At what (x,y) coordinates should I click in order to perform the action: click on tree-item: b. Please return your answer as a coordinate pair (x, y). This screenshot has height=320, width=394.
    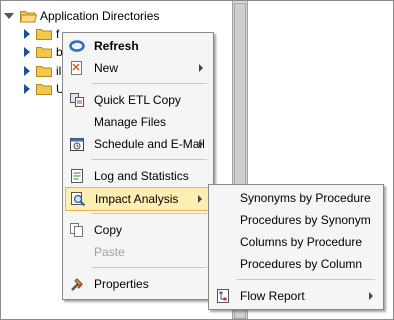
    Looking at the image, I should click on (43, 52).